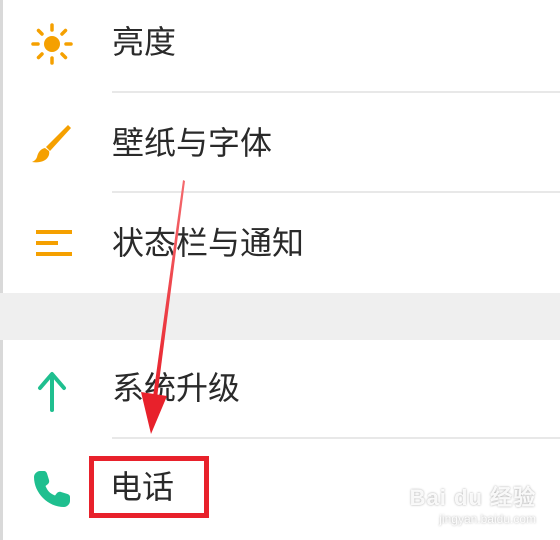 This screenshot has height=540, width=560. Describe the element at coordinates (280, 316) in the screenshot. I see `section-separator` at that location.